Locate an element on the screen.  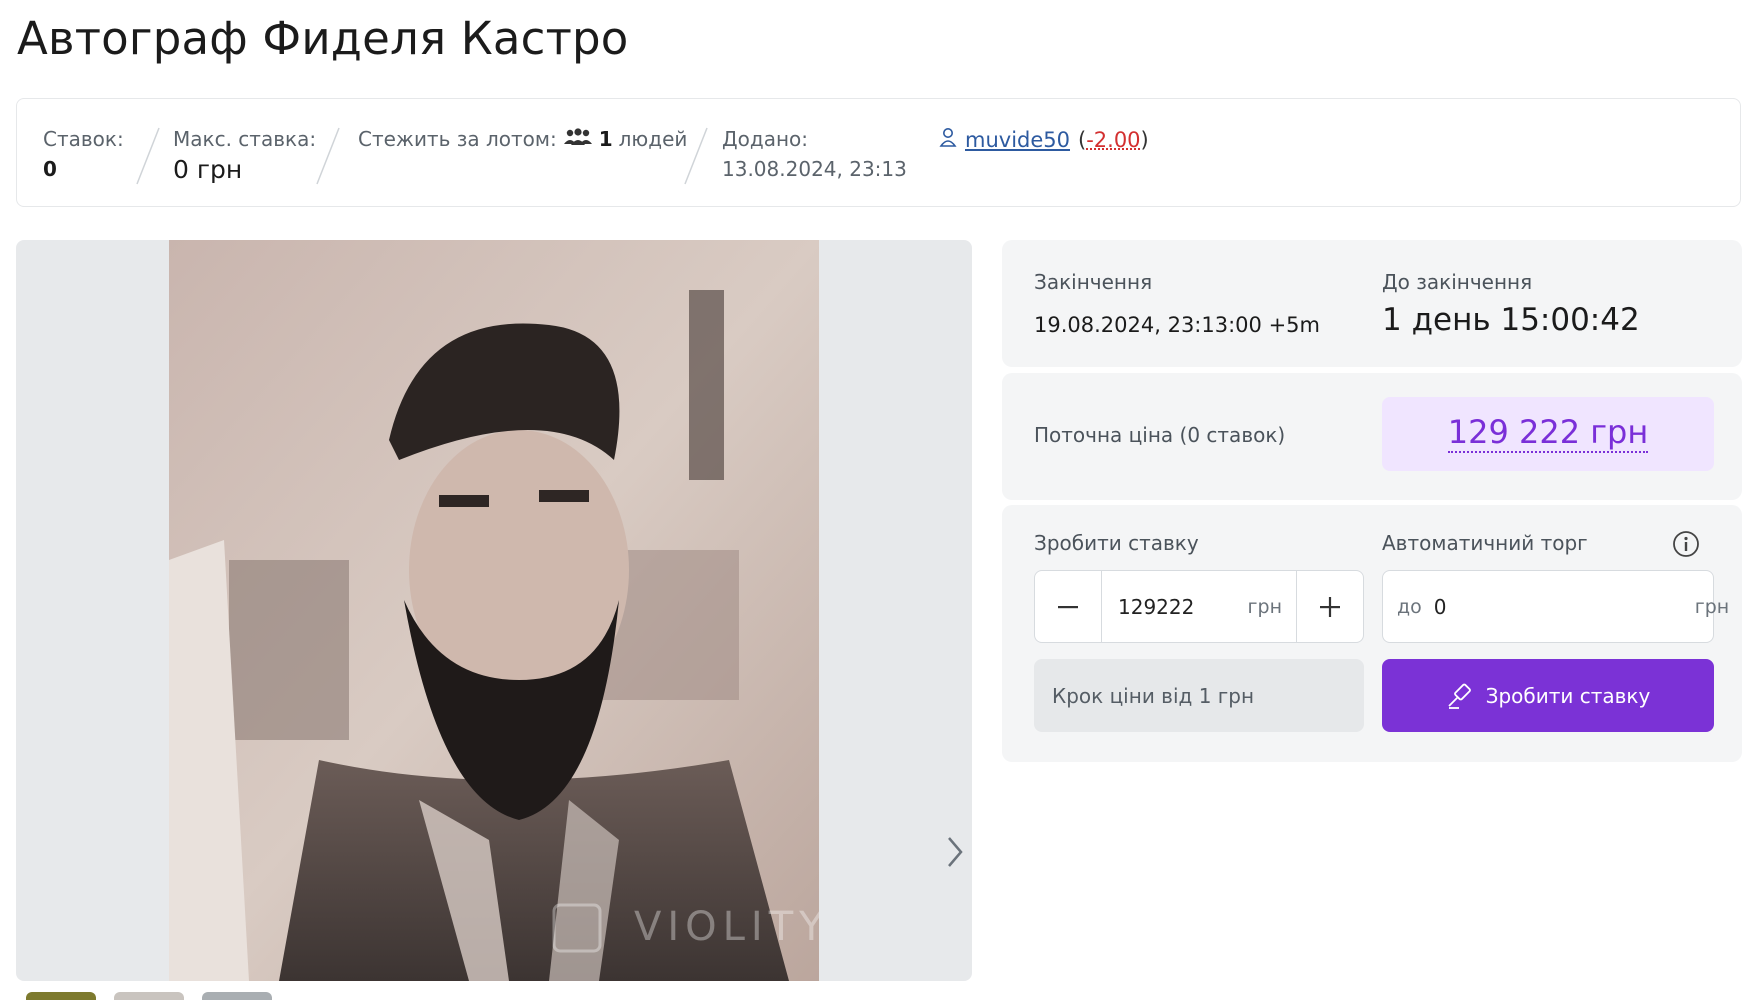
current-price-panel: Поточна ціна (0 ставок) 129 222 грн is located at coordinates (1372, 436).